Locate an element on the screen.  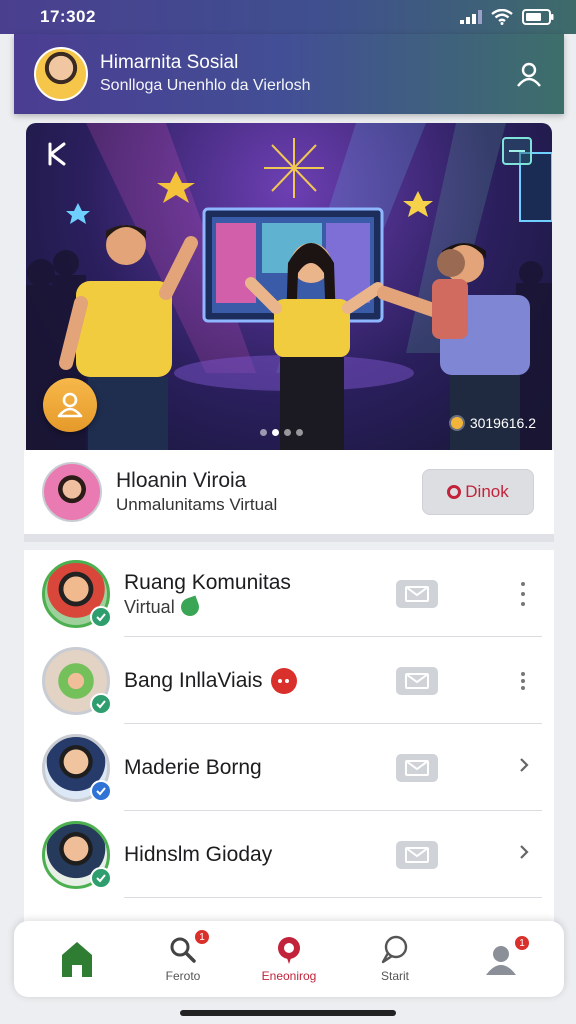
featured-avatar is located at coordinates (72, 492).